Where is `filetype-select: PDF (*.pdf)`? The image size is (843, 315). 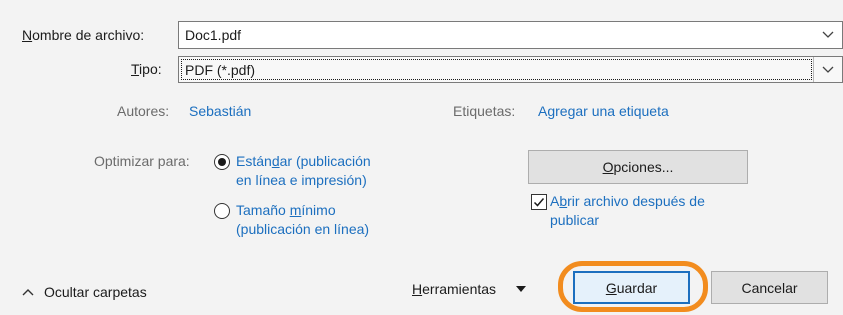 filetype-select: PDF (*.pdf) is located at coordinates (510, 69).